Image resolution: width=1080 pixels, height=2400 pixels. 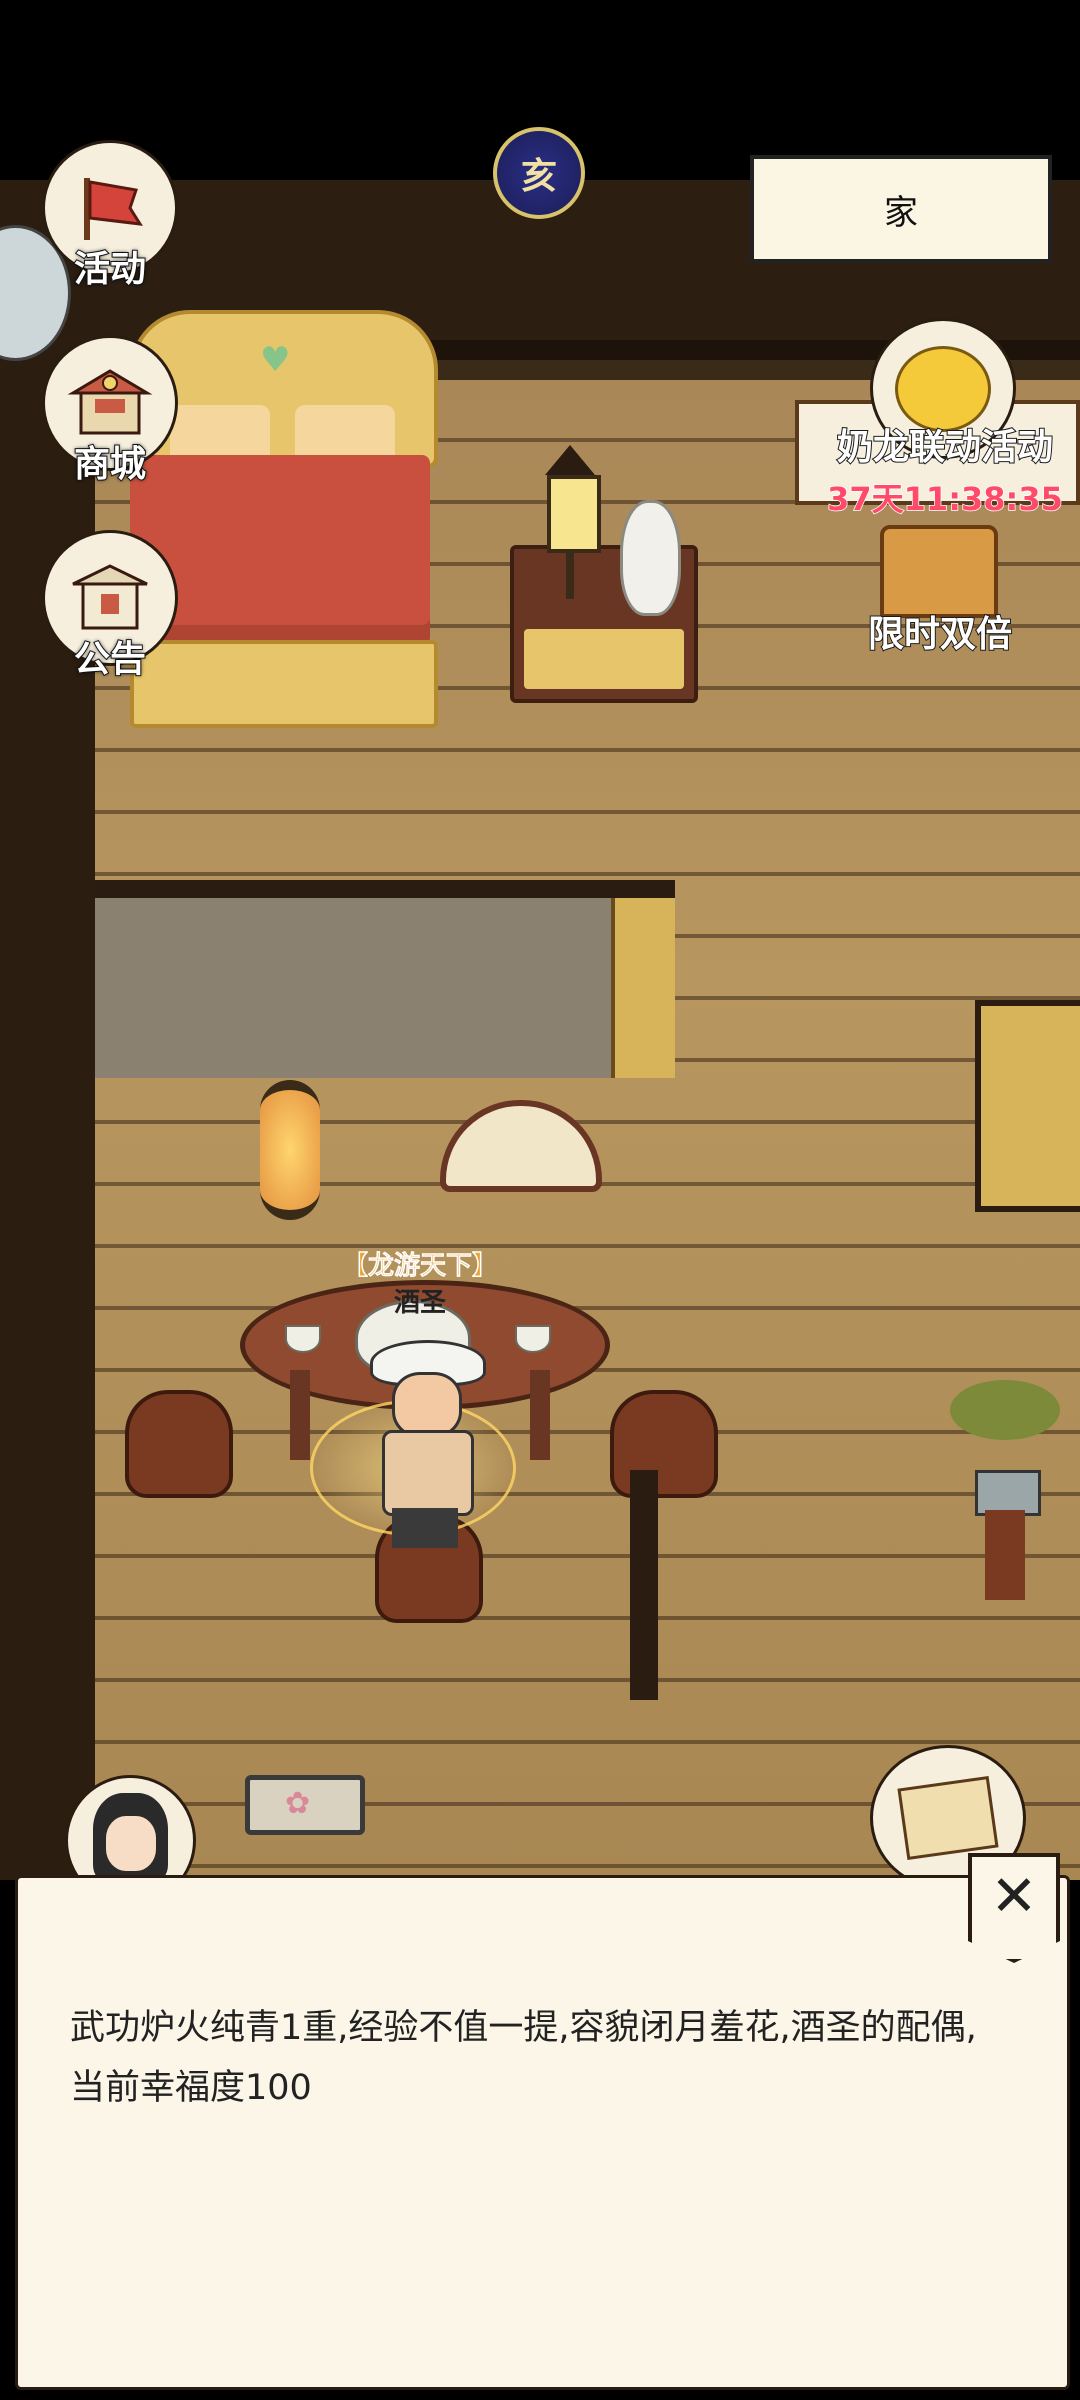 What do you see at coordinates (604, 659) in the screenshot?
I see `cabinet-front` at bounding box center [604, 659].